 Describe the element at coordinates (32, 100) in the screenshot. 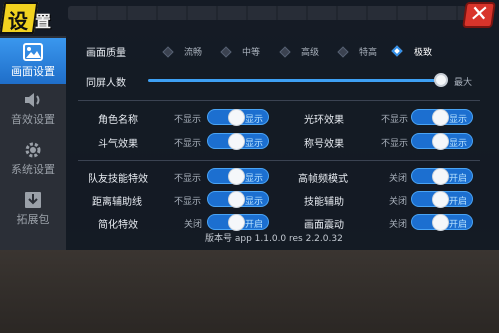

I see `speaker-icon` at that location.